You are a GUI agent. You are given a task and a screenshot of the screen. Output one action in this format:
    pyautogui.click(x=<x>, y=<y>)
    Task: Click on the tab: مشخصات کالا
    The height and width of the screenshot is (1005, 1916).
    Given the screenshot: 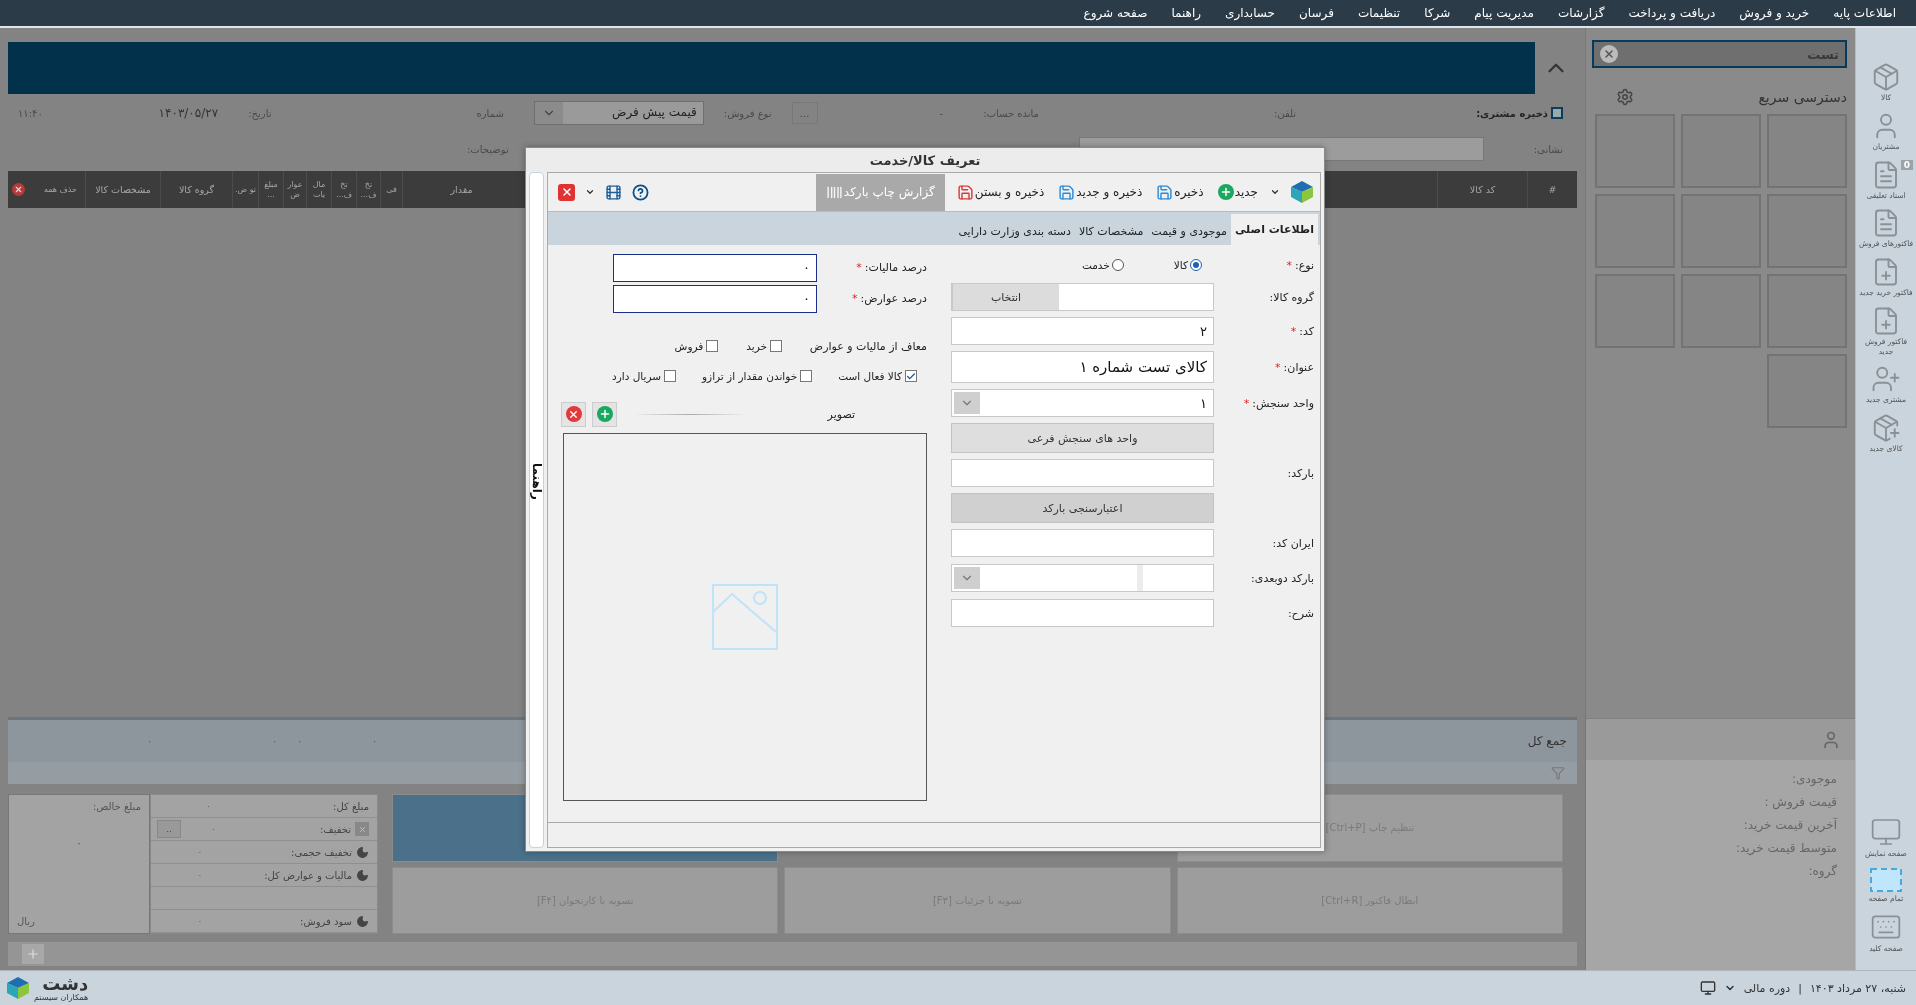 What is the action you would take?
    pyautogui.click(x=1111, y=231)
    